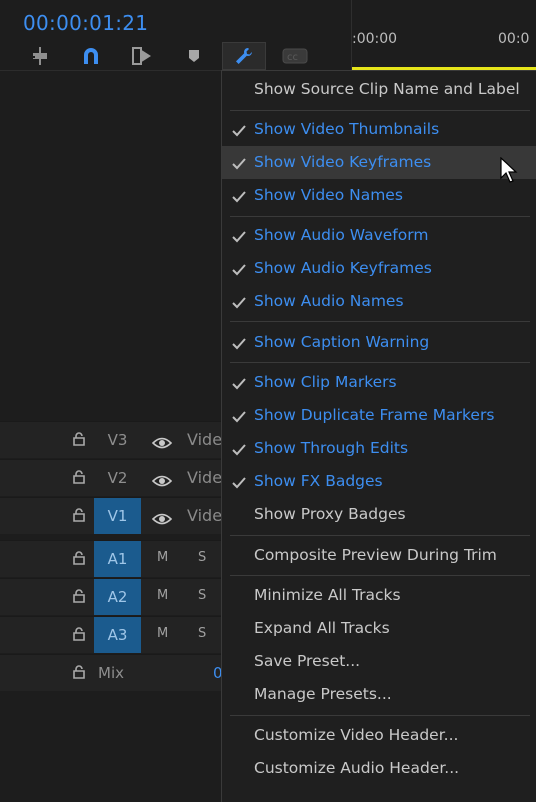  I want to click on menu-item-show-fx-badges: Show FX Badges, so click(379, 481).